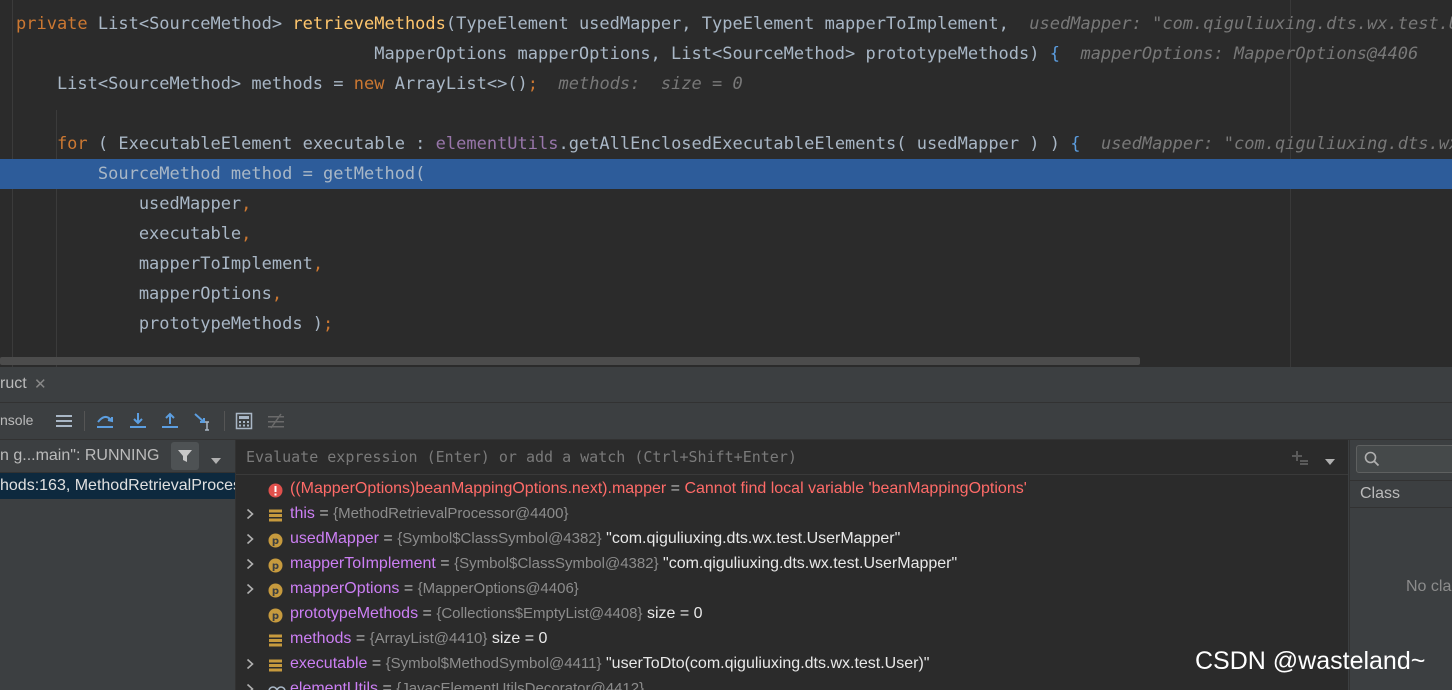 The image size is (1452, 690). What do you see at coordinates (792, 513) in the screenshot?
I see `variable-row: this = {MethodRetrievalProcessor@4400}` at bounding box center [792, 513].